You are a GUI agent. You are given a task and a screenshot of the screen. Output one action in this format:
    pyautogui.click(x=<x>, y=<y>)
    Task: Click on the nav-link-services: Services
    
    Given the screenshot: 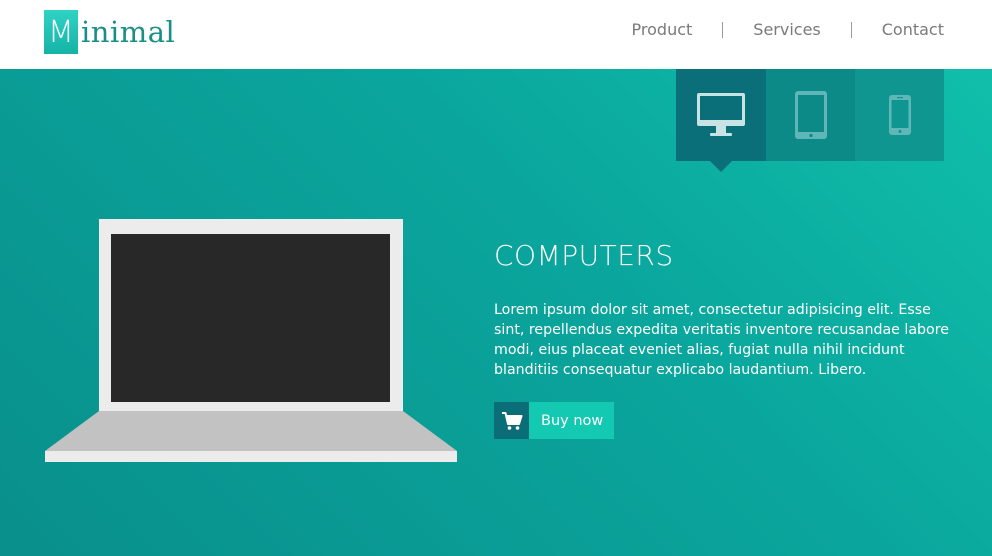 What is the action you would take?
    pyautogui.click(x=786, y=29)
    